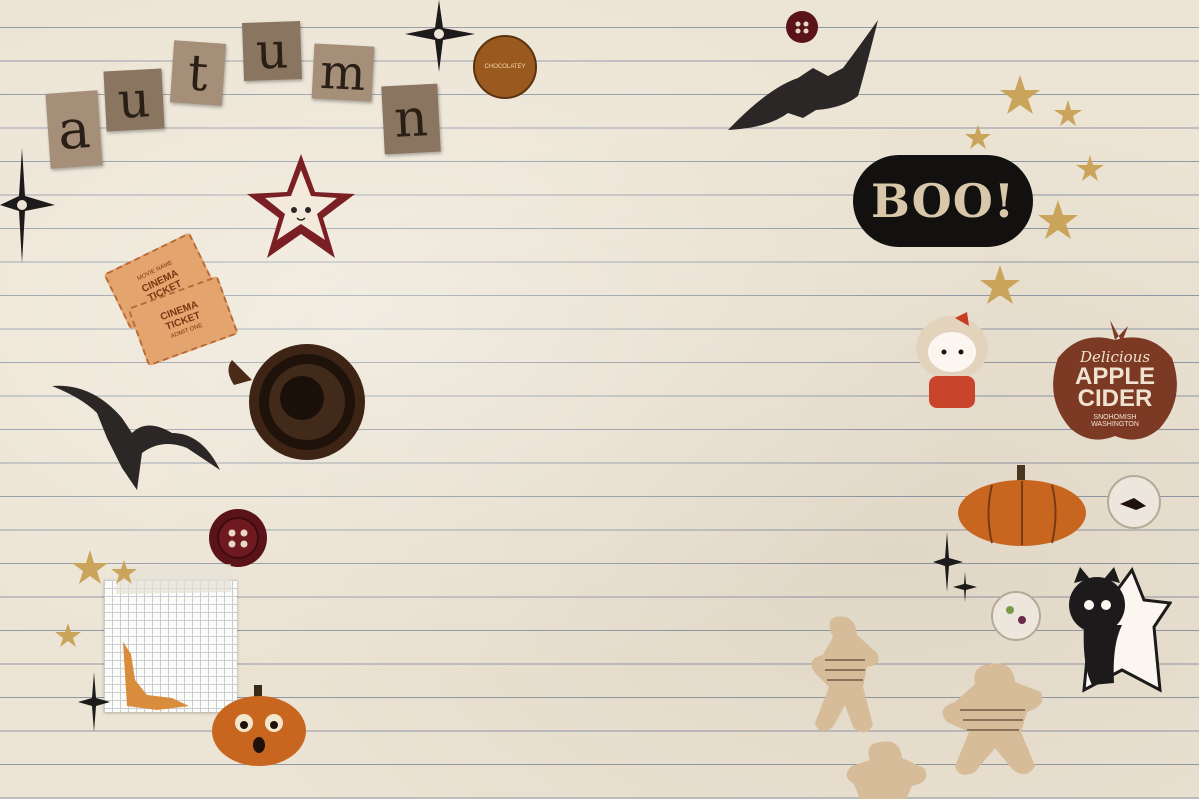 This screenshot has height=799, width=1199. Describe the element at coordinates (259, 725) in the screenshot. I see `jack-o-lantern-icon` at that location.